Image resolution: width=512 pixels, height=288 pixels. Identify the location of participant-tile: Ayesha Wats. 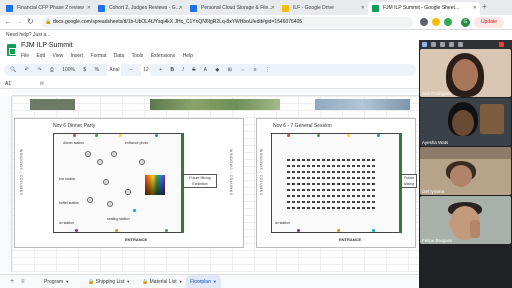
(465, 122).